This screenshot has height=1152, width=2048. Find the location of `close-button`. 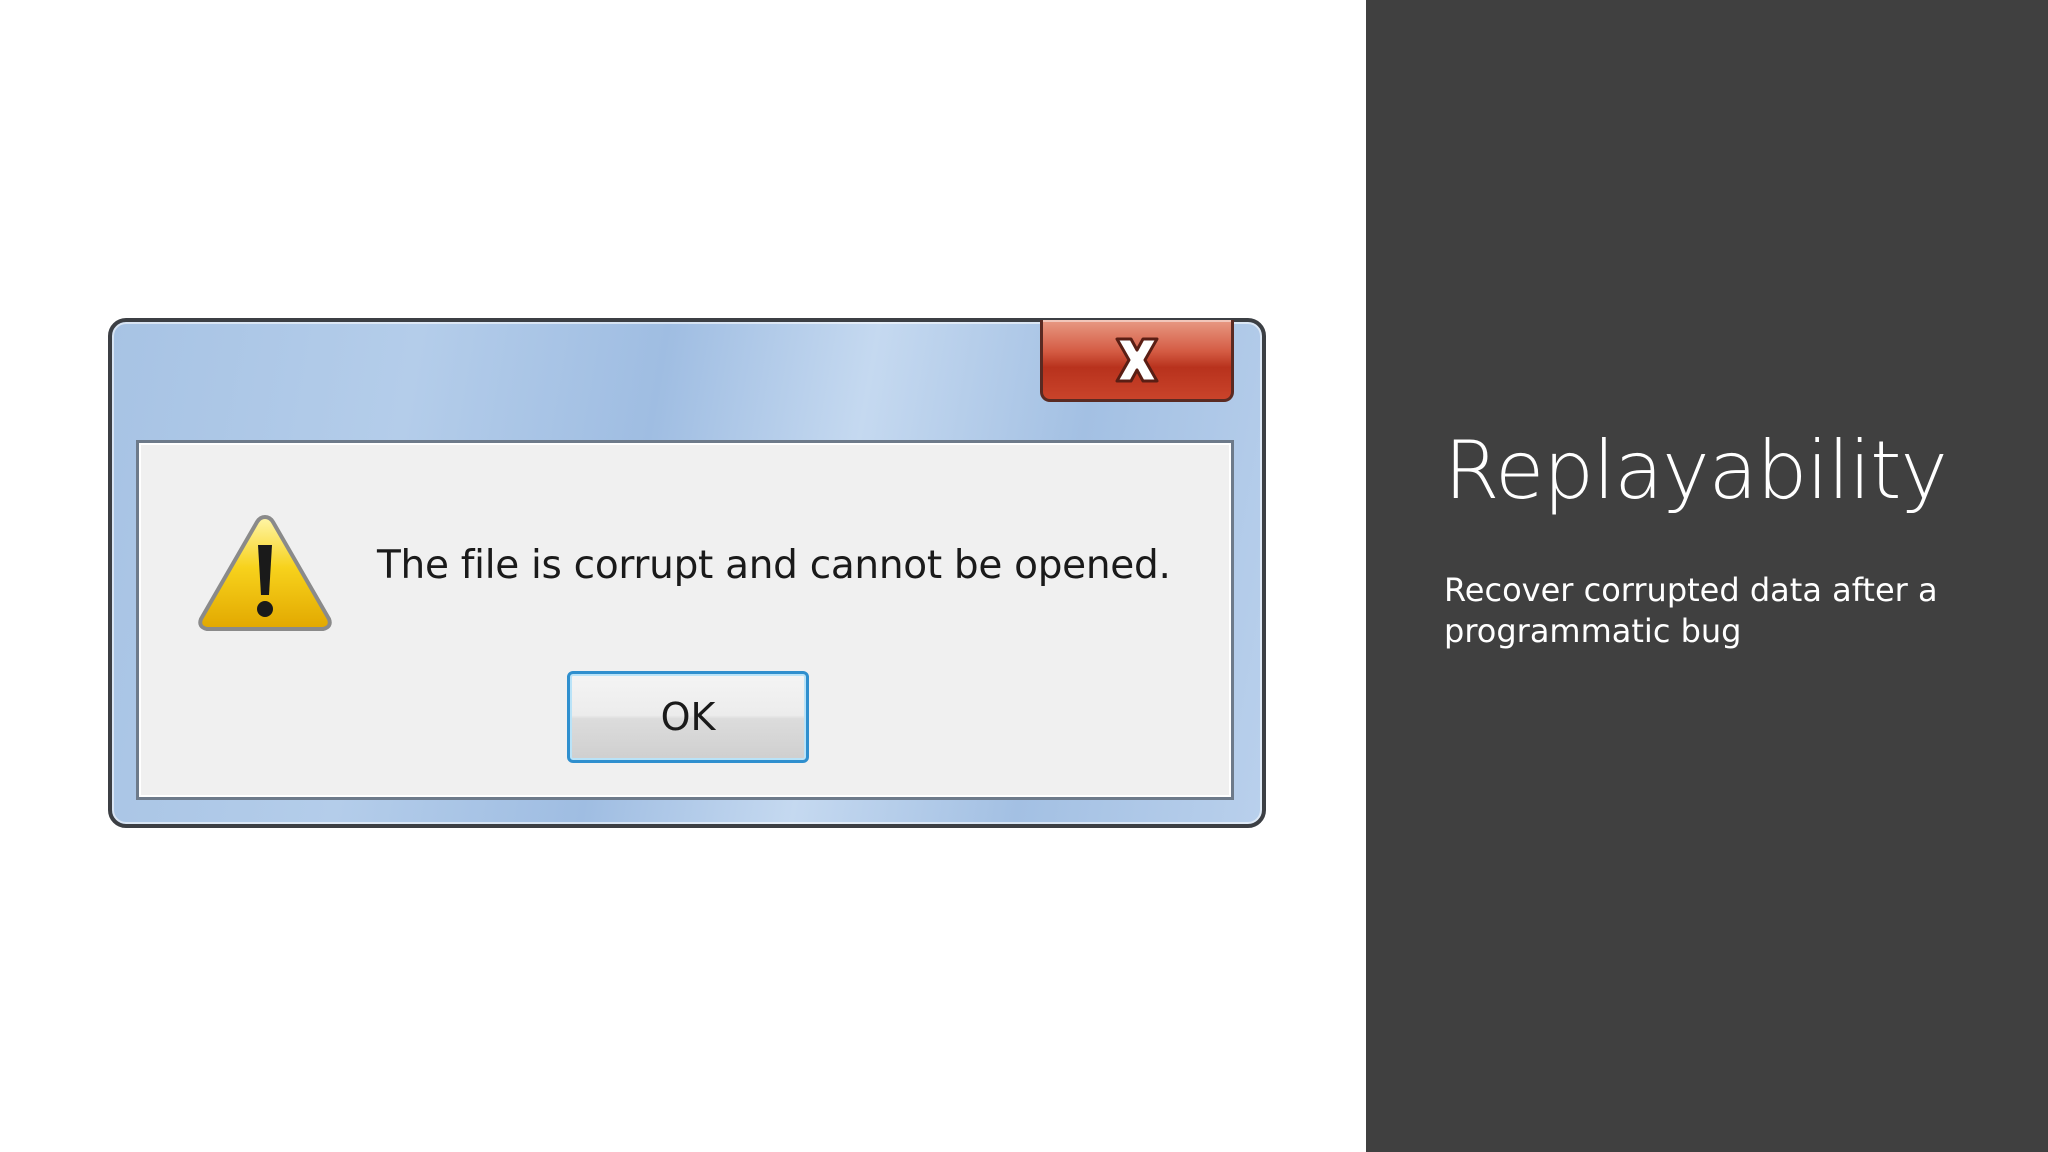

close-button is located at coordinates (1137, 361).